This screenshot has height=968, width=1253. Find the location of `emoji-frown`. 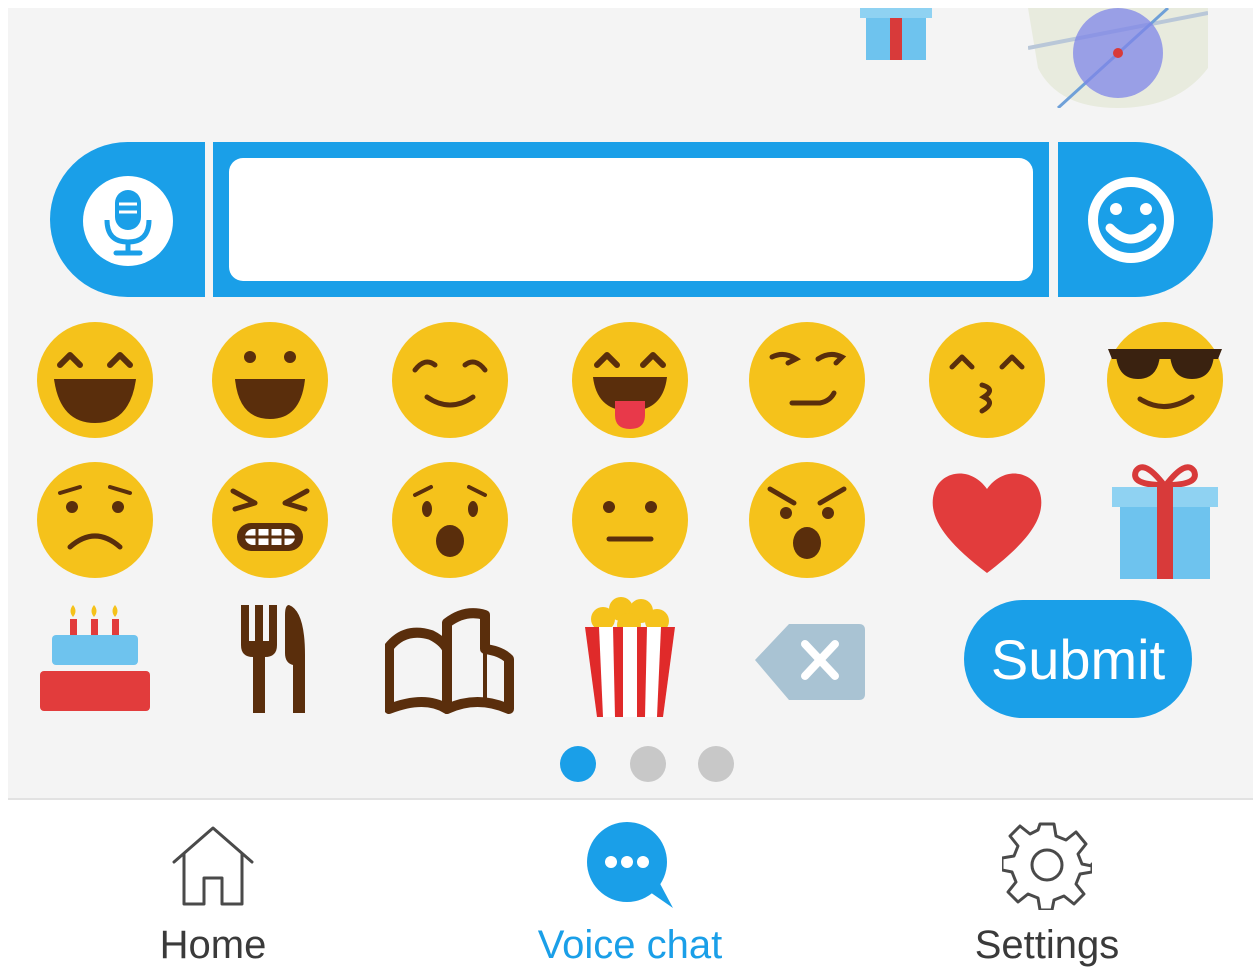

emoji-frown is located at coordinates (95, 520).